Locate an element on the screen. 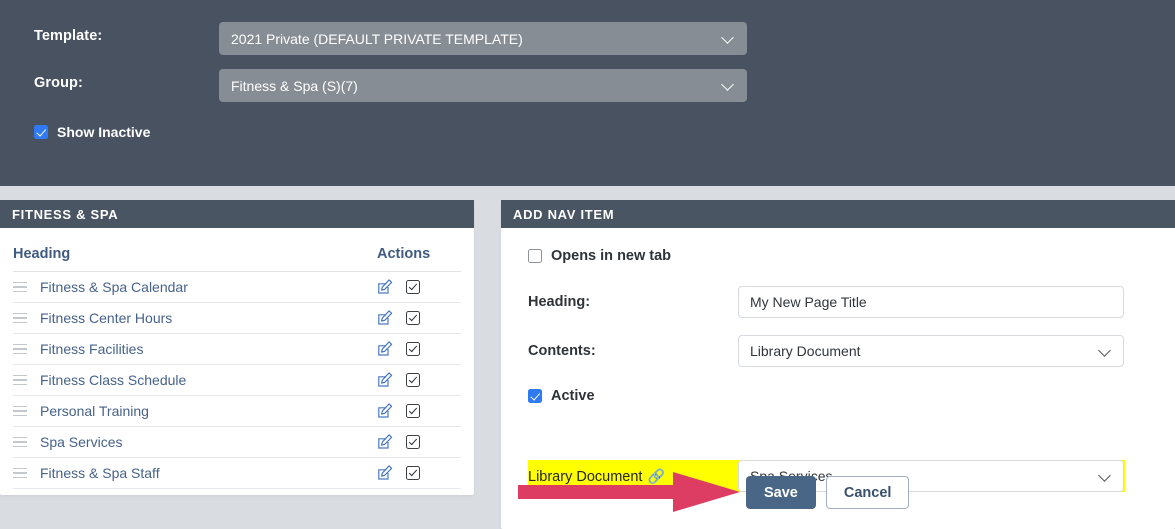 The width and height of the screenshot is (1175, 529). heading-input-value: My New Page Title is located at coordinates (808, 302).